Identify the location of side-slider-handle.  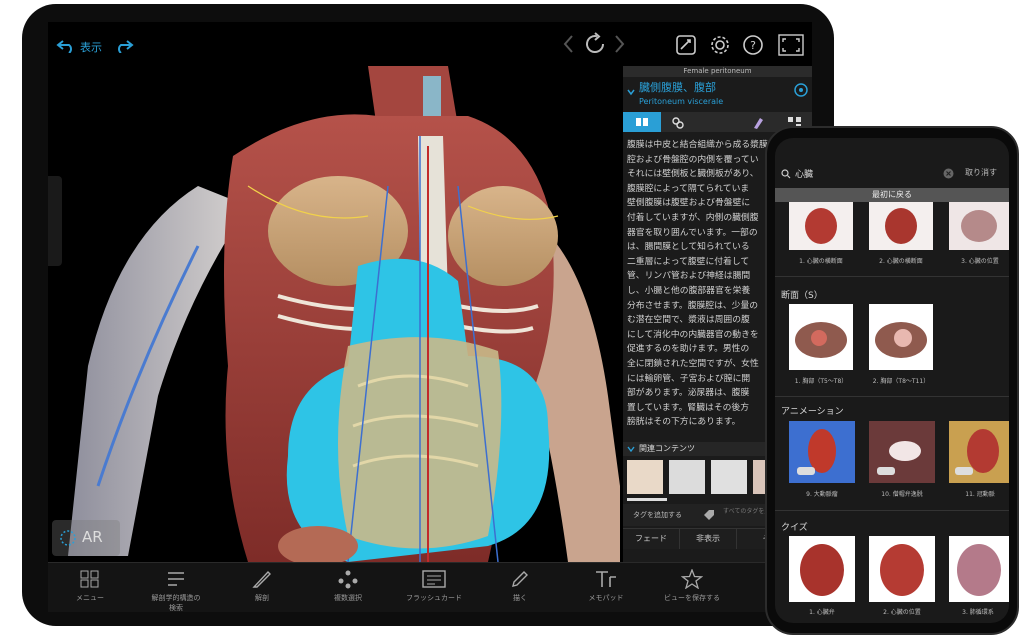
(55, 221).